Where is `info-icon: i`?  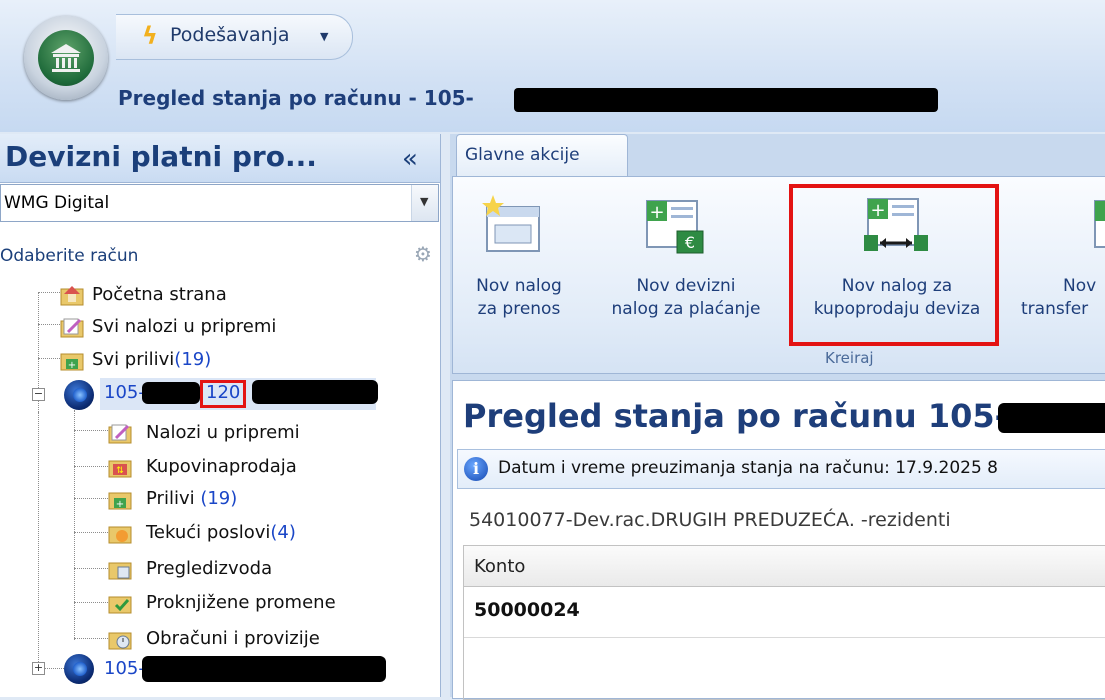
info-icon: i is located at coordinates (476, 469).